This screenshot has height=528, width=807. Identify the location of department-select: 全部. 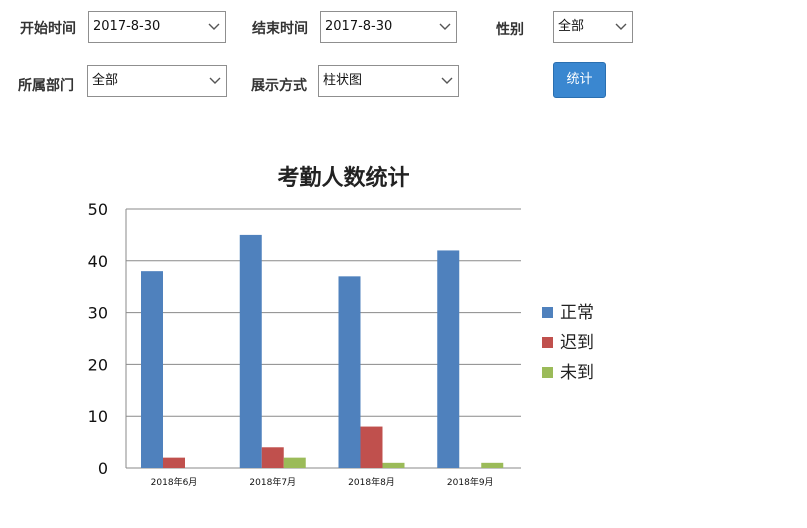
(157, 81).